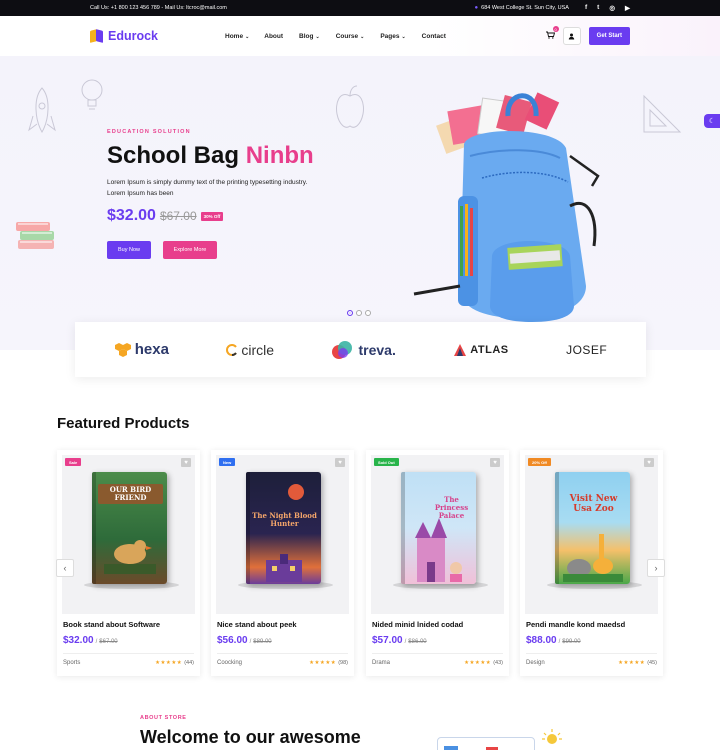  Describe the element at coordinates (712, 121) in the screenshot. I see `dark-mode-toggle-icon: ☾` at that location.